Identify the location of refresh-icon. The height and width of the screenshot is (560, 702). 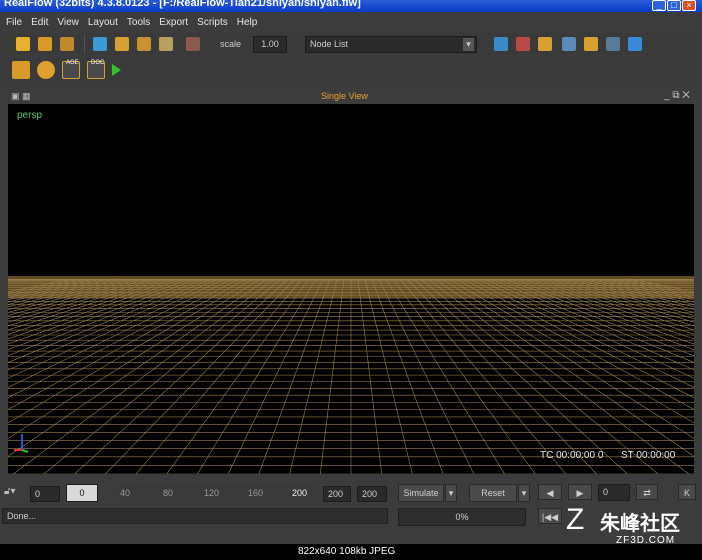
(46, 70).